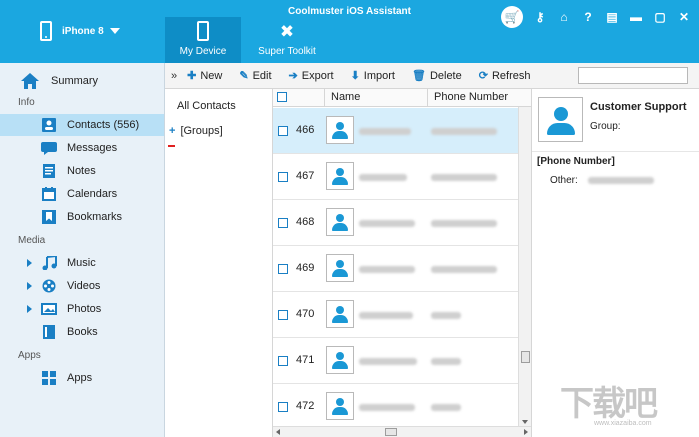 Image resolution: width=699 pixels, height=437 pixels. I want to click on groups-panel: All Contacts + [Groups], so click(219, 263).